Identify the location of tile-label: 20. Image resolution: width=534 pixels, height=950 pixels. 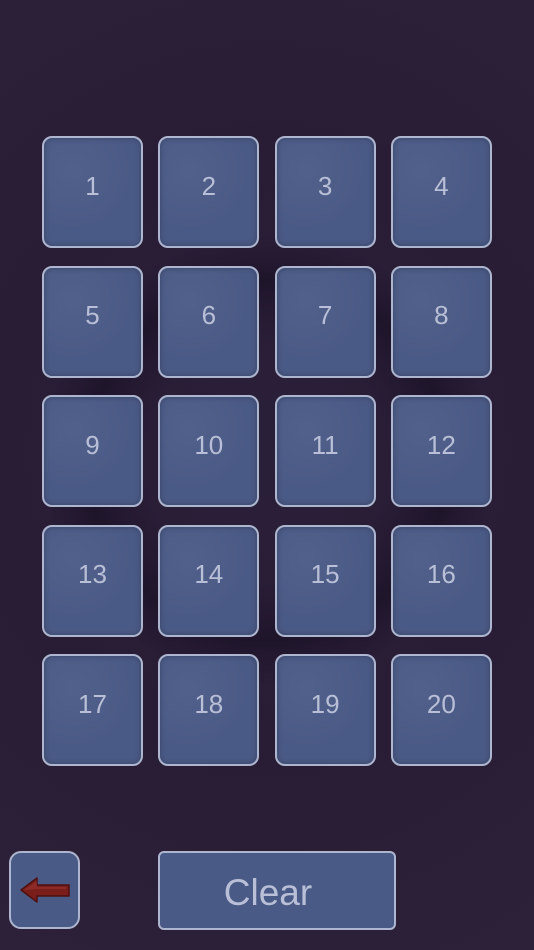
(441, 703).